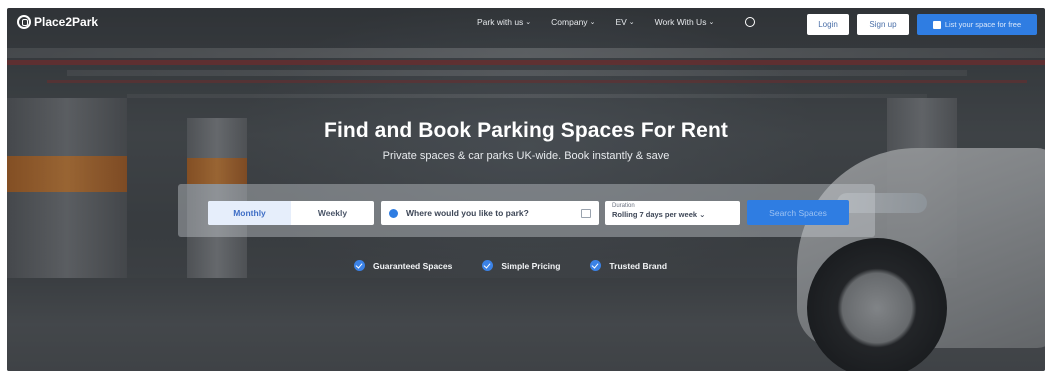  Describe the element at coordinates (24, 22) in the screenshot. I see `logo-icon` at that location.